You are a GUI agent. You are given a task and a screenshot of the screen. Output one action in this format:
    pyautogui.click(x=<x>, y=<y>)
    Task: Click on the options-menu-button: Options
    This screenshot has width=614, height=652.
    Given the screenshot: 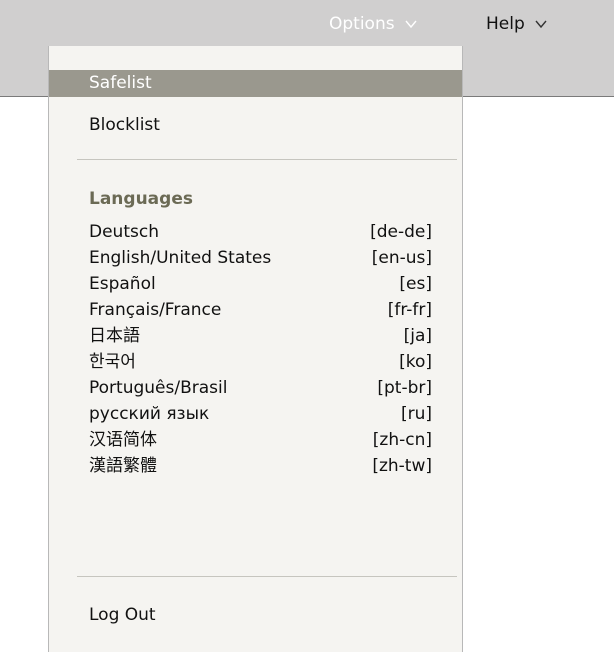 What is the action you would take?
    pyautogui.click(x=373, y=24)
    